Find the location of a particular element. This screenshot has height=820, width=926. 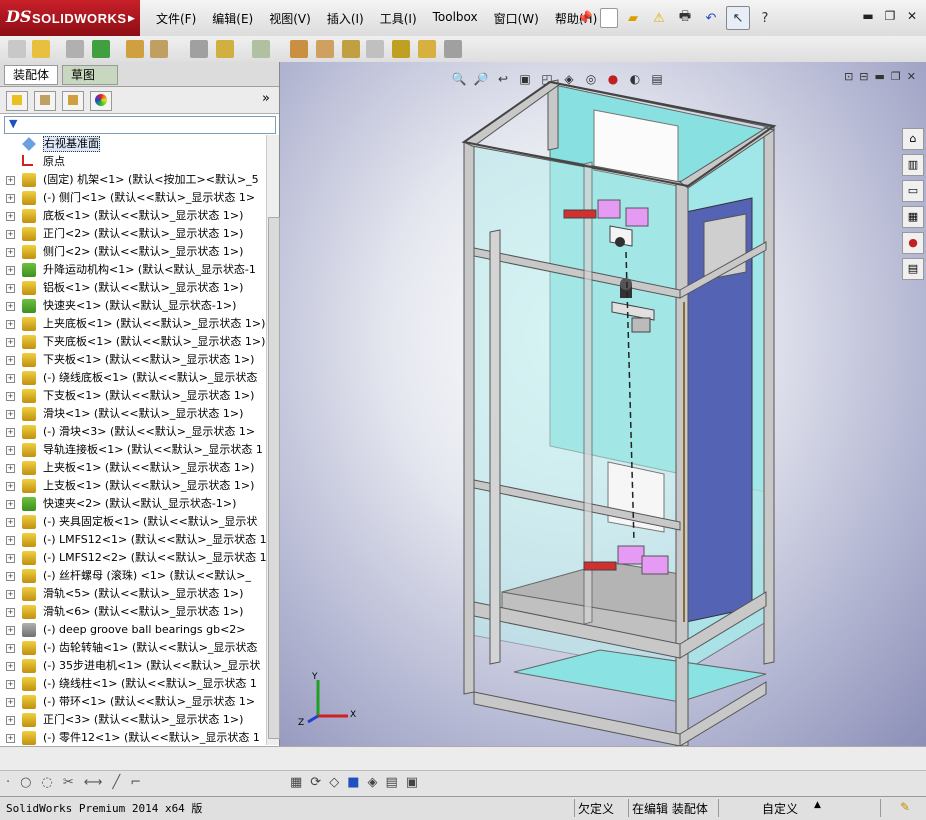

minimize-icon: ▬ is located at coordinates (868, 16).